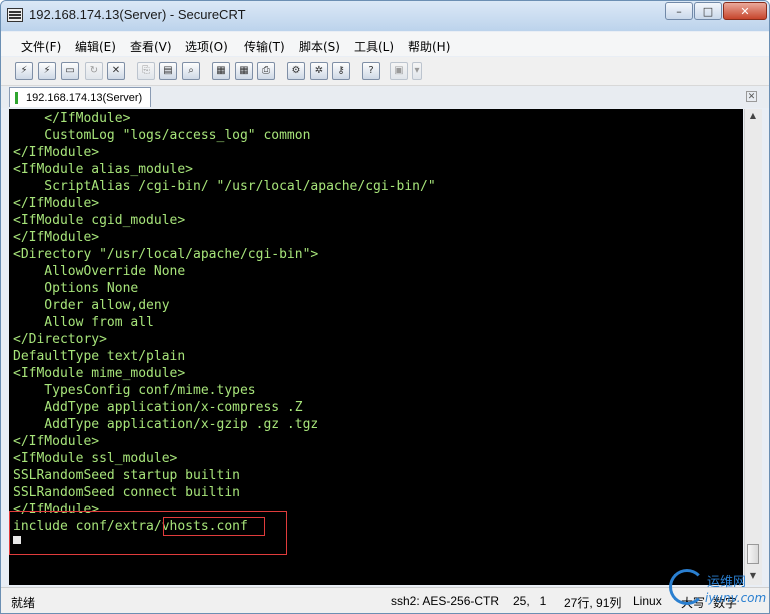 This screenshot has height=614, width=770. What do you see at coordinates (99, 220) in the screenshot?
I see `terminal-line: <IfModule cgid_module>` at bounding box center [99, 220].